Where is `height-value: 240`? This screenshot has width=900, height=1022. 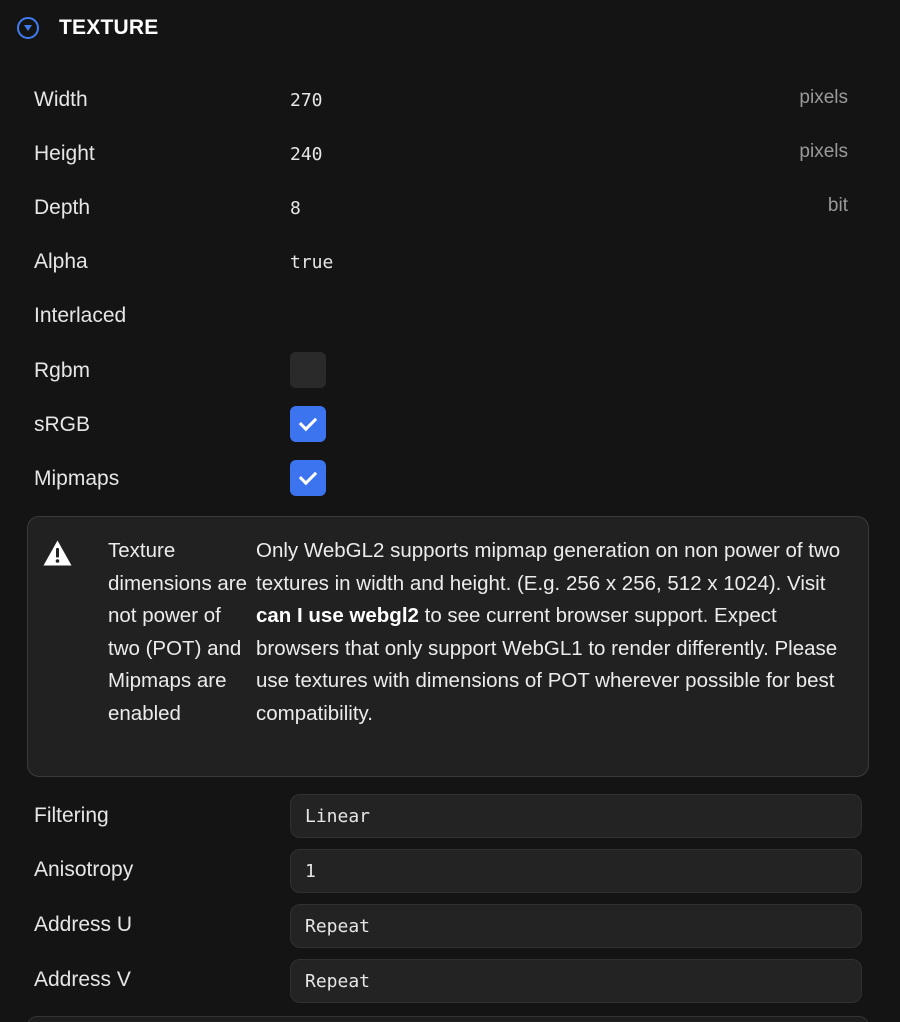
height-value: 240 is located at coordinates (306, 154).